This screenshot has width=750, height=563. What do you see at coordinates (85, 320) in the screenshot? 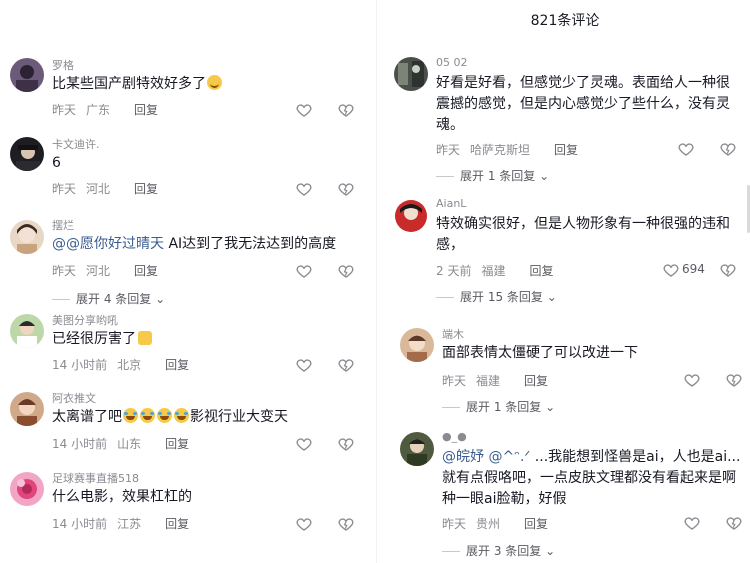
I see `username: 美图分享哟吼` at bounding box center [85, 320].